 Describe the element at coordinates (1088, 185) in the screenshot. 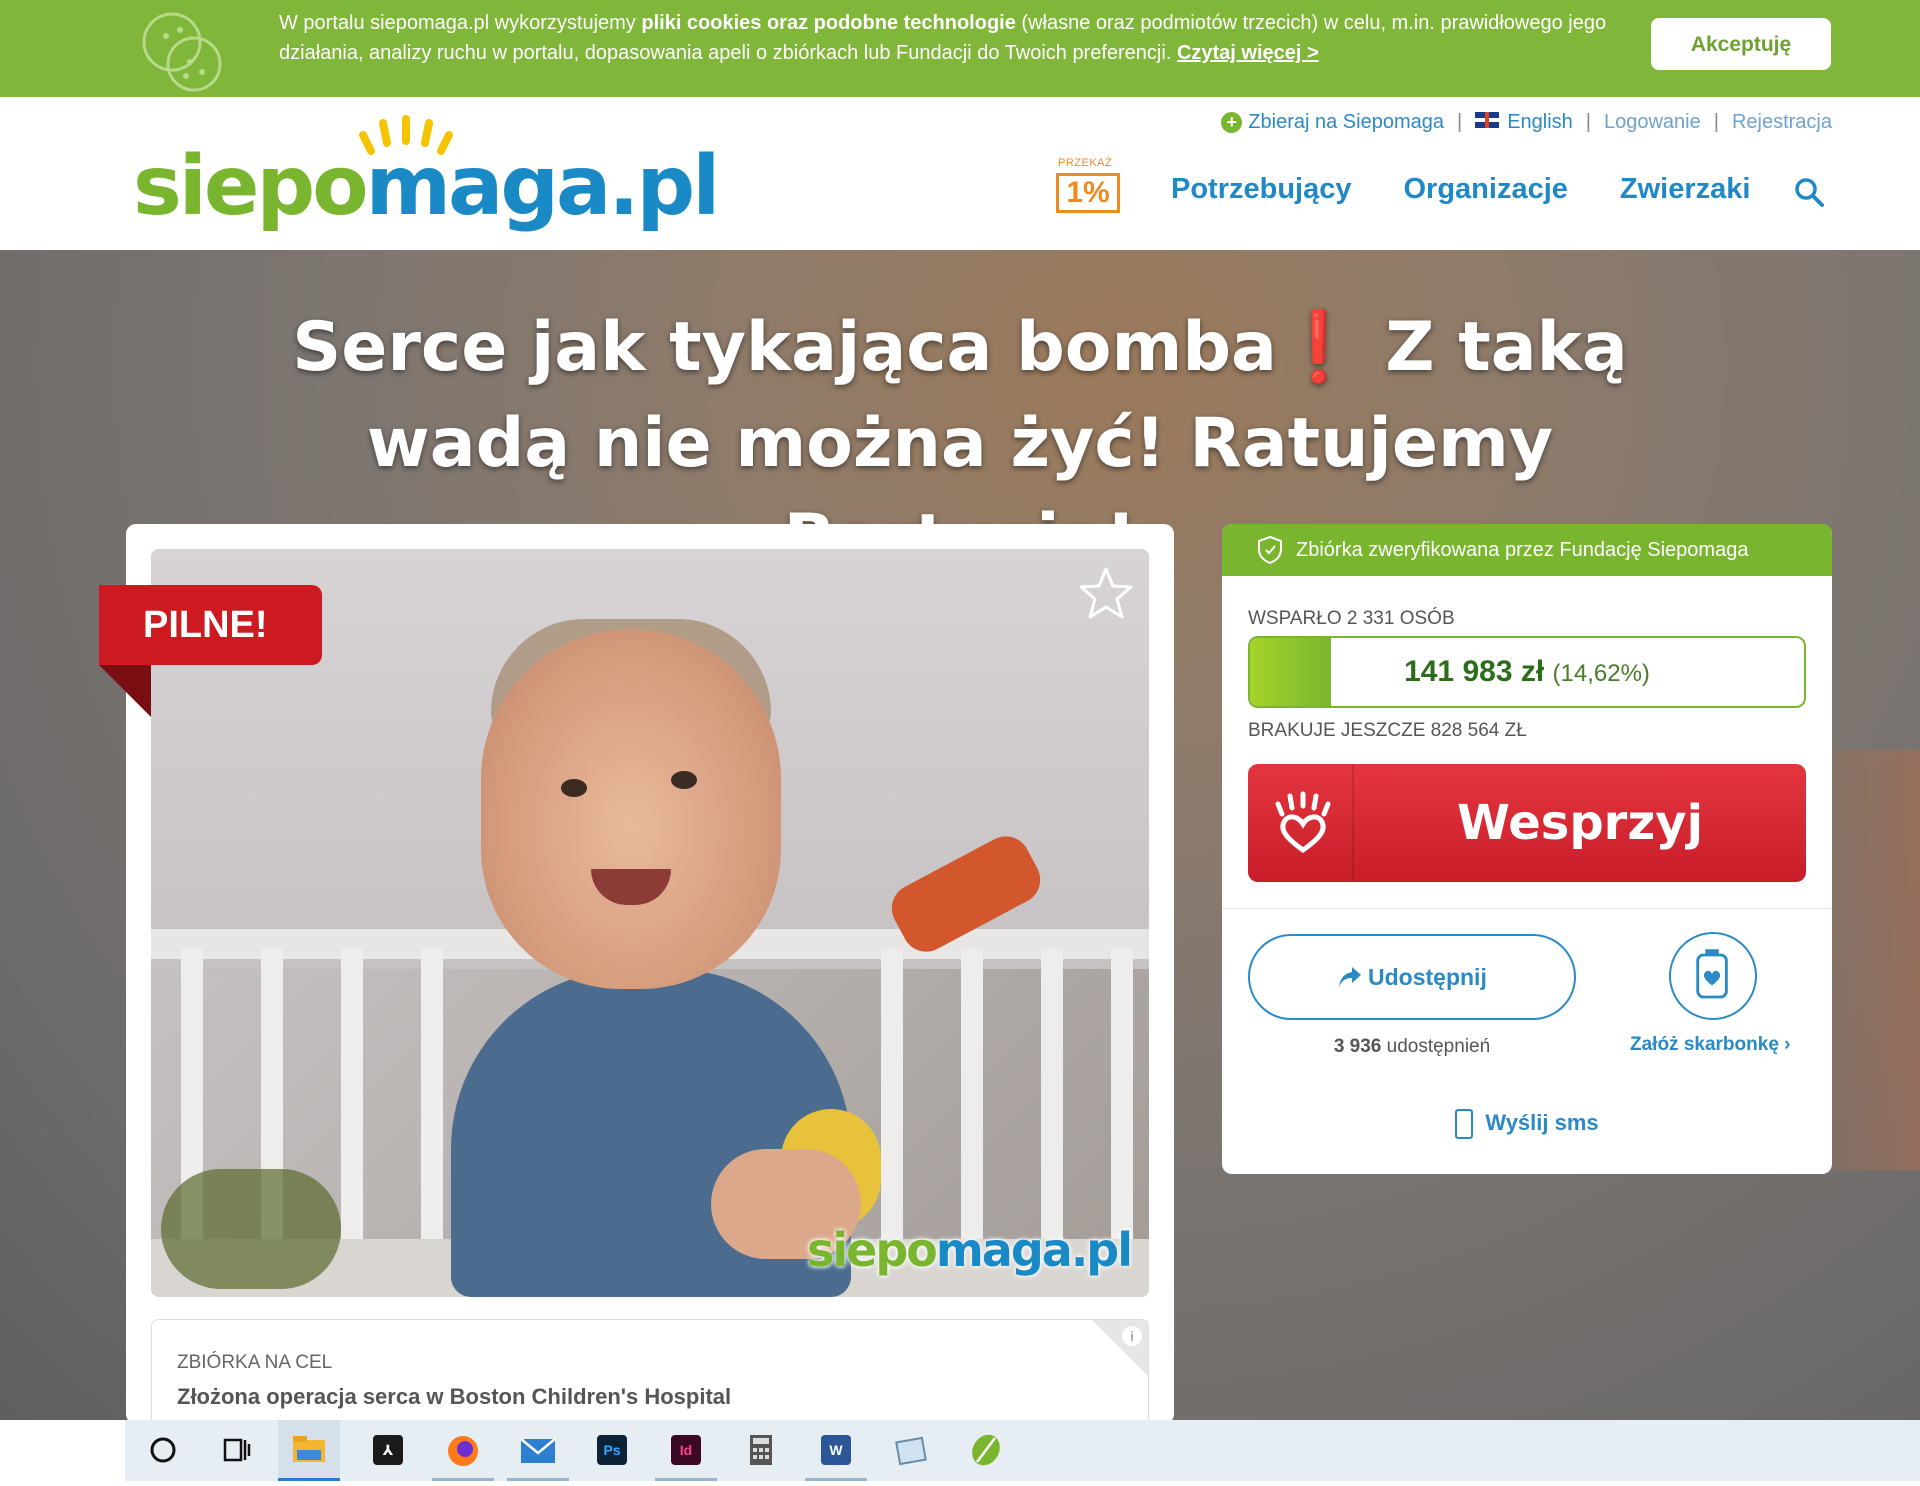

I see `one-percent-badge: PRZEKAŻ 1%` at that location.